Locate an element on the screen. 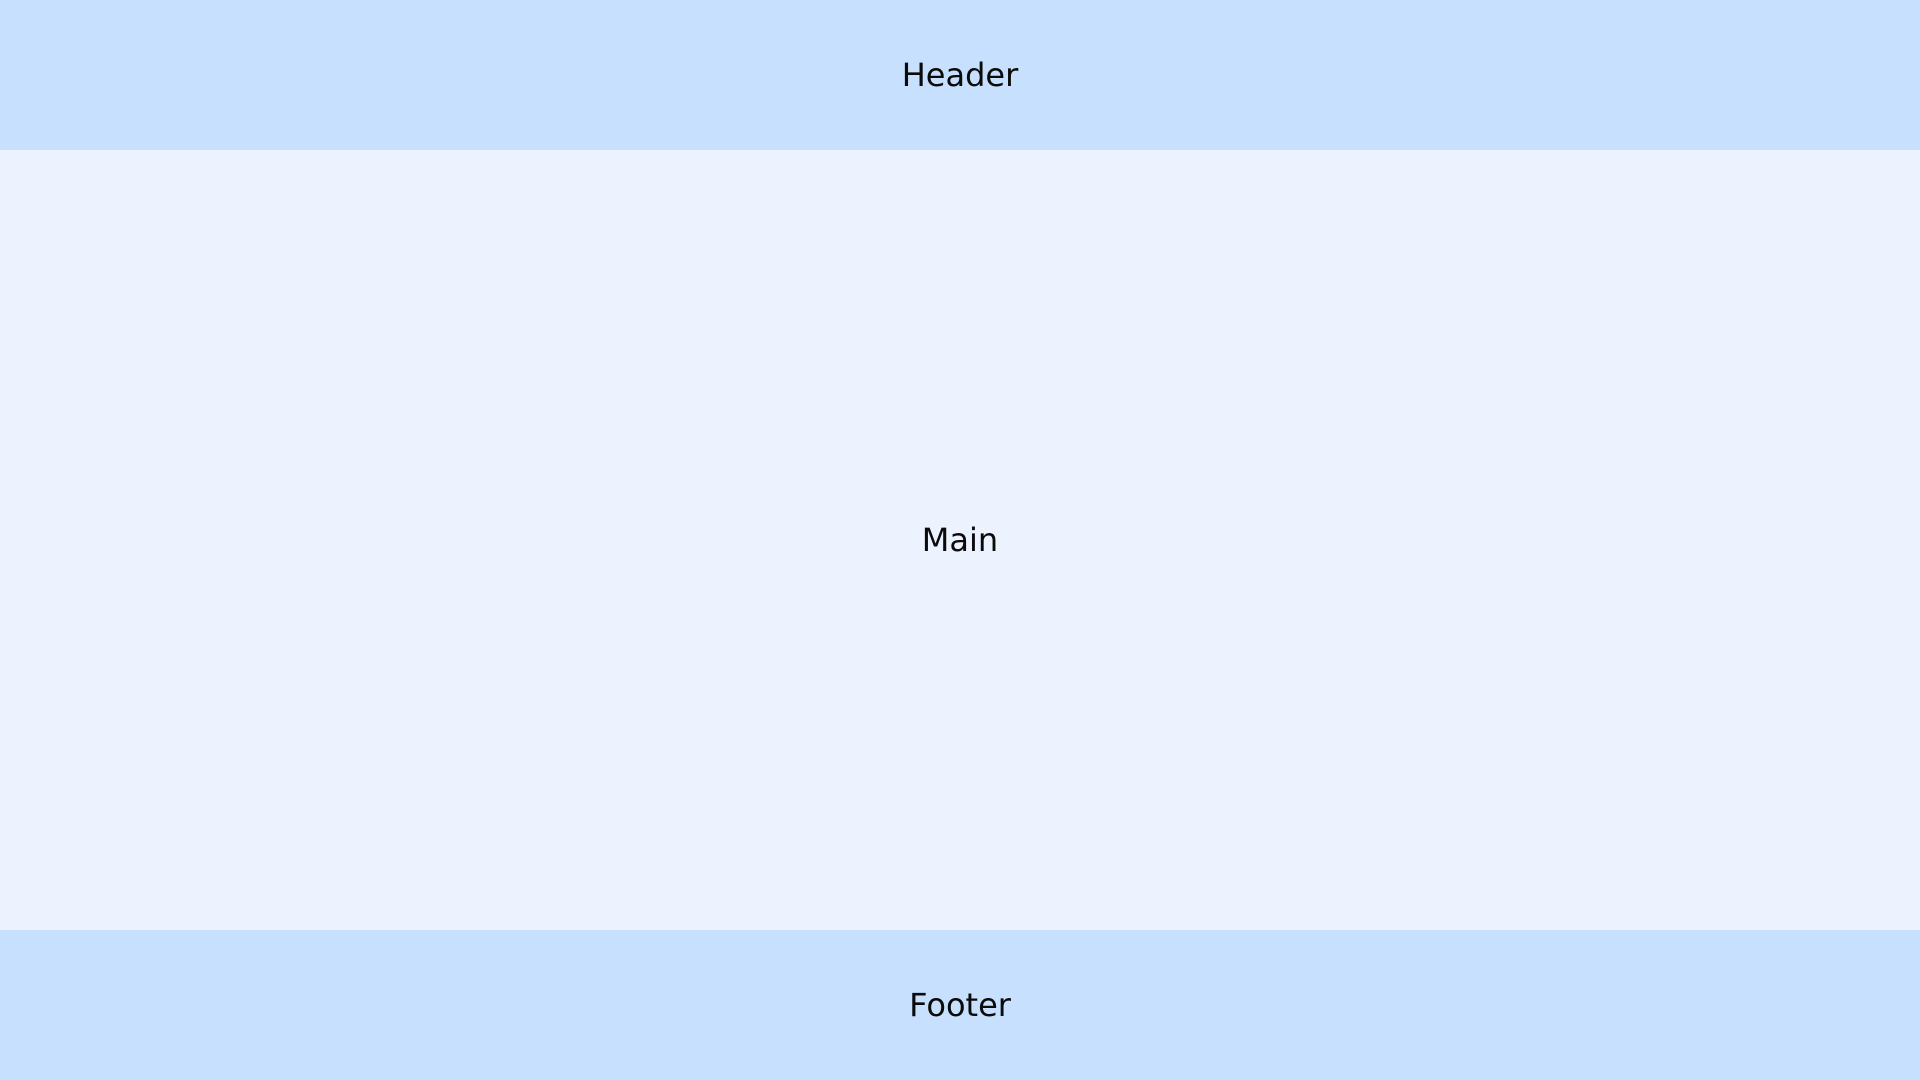  footer-label: Footer is located at coordinates (960, 1005).